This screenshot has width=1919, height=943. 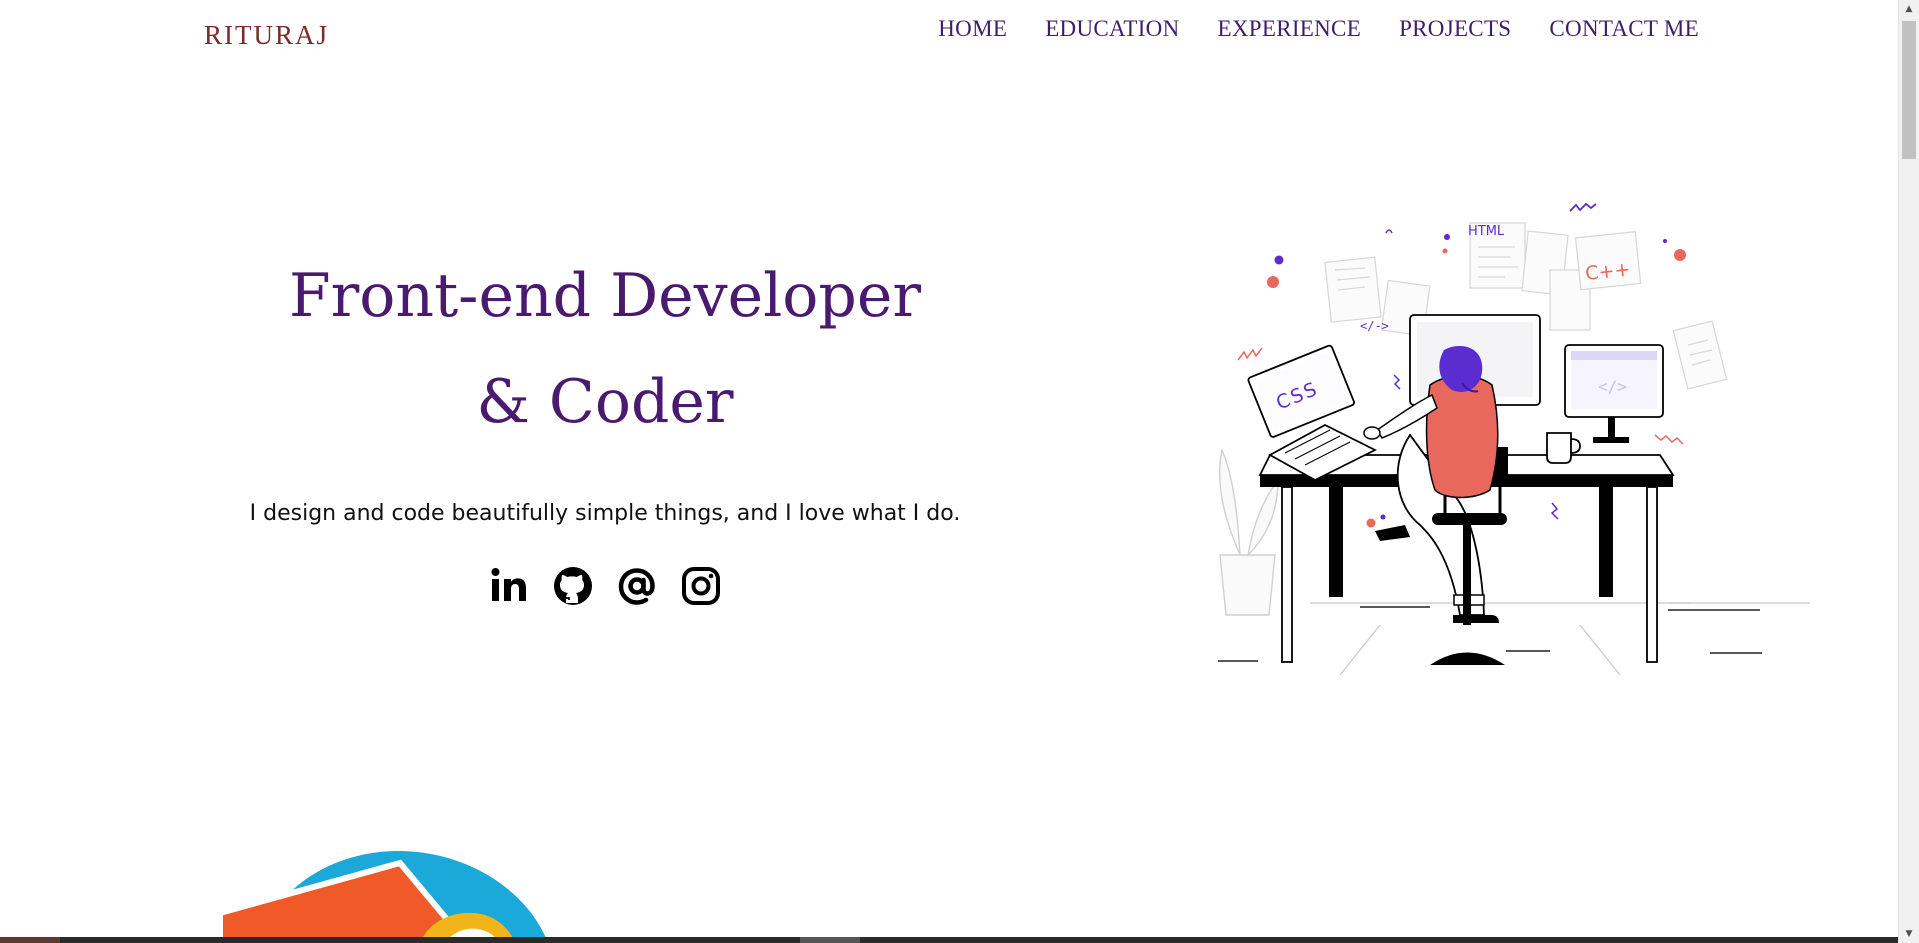 I want to click on nav-contact-me: CONTACT ME, so click(x=1624, y=29).